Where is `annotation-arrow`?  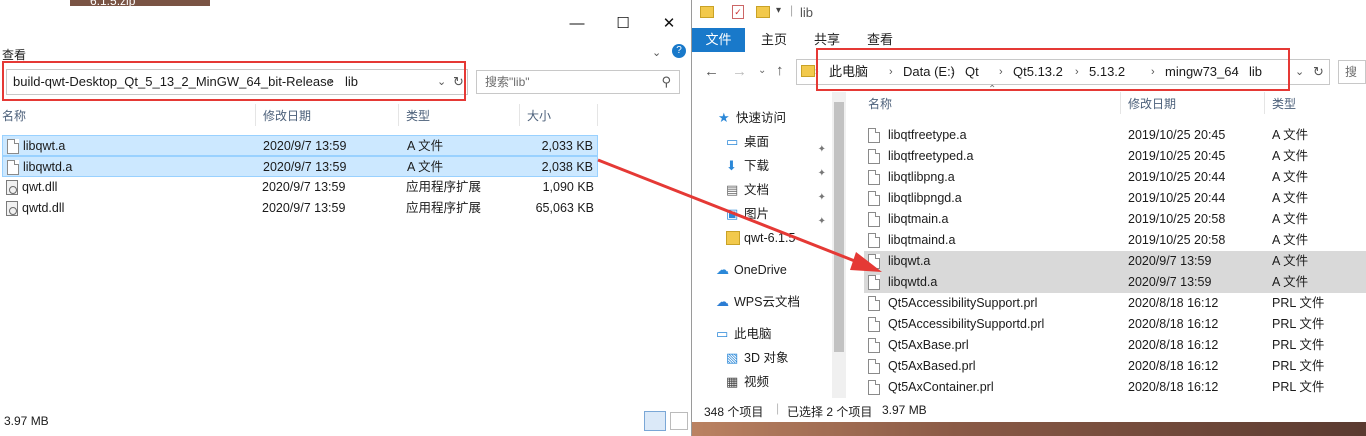 annotation-arrow is located at coordinates (739, 215).